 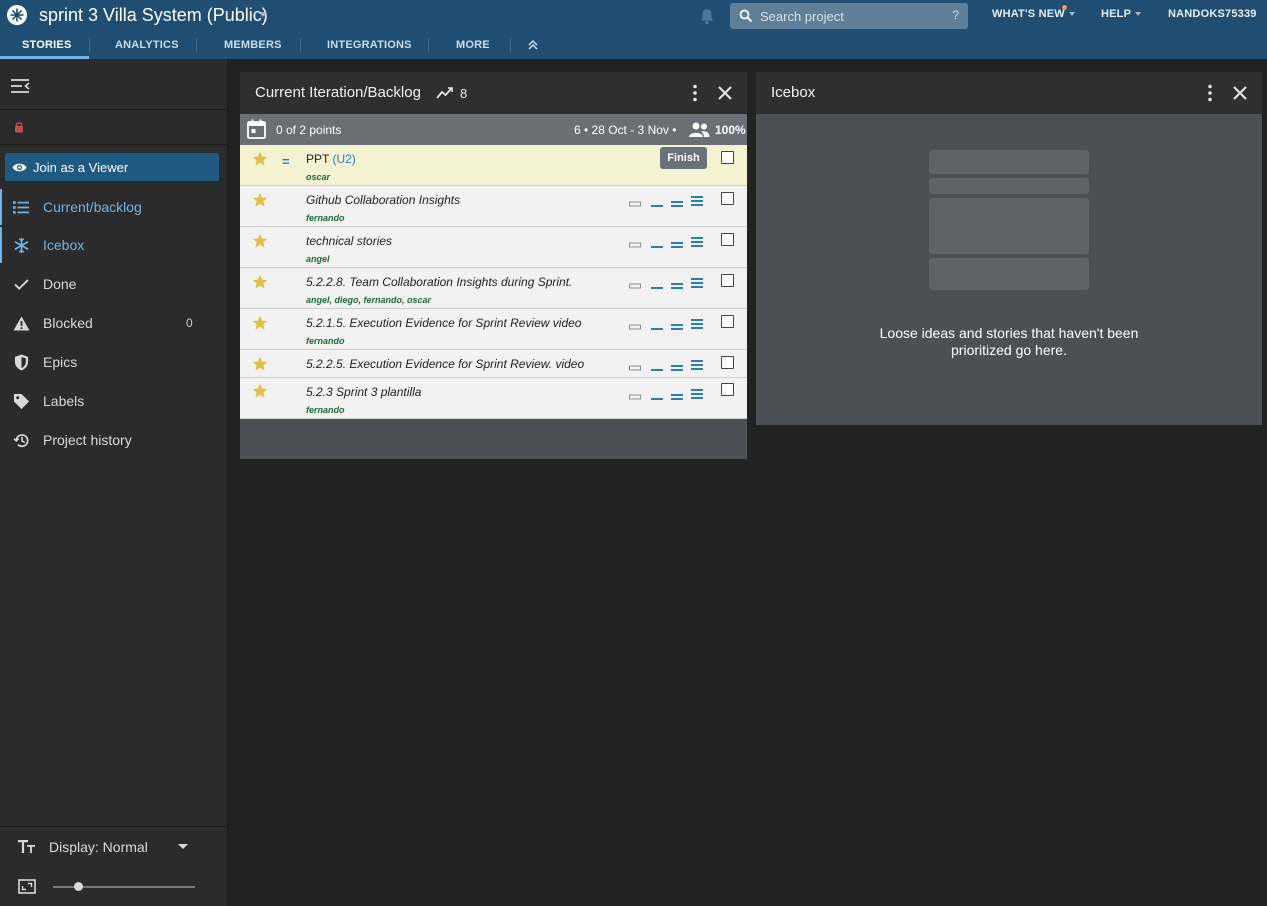 I want to click on app-logo-icon, so click(x=17, y=15).